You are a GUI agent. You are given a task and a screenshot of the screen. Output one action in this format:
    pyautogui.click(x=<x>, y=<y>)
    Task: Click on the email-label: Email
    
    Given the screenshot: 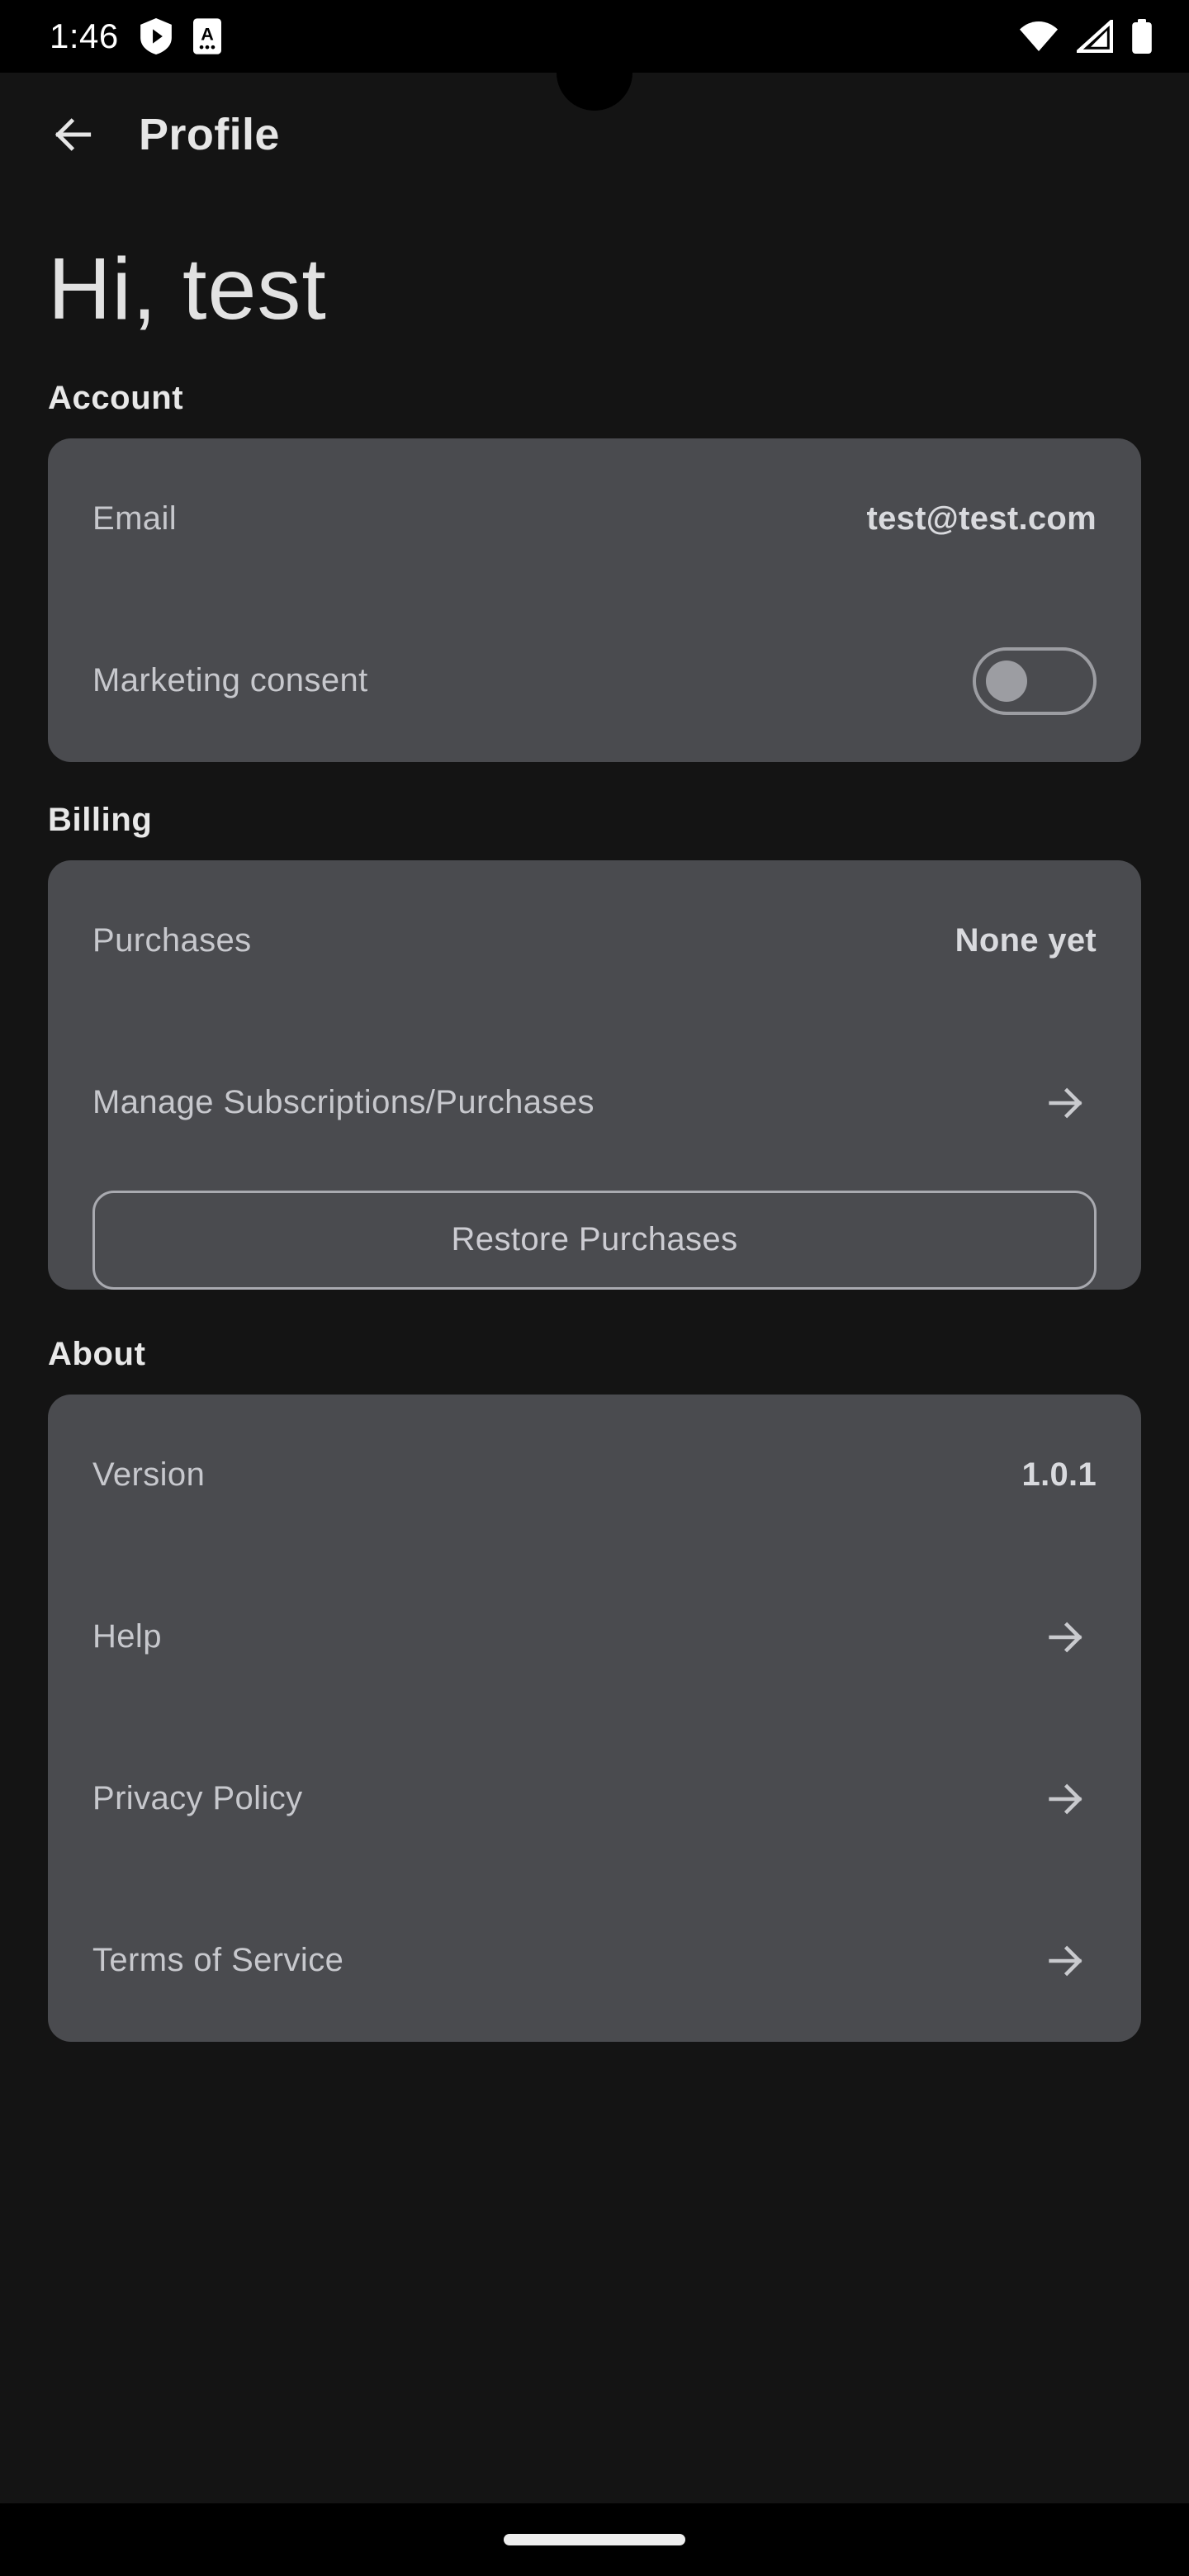 What is the action you would take?
    pyautogui.click(x=135, y=518)
    